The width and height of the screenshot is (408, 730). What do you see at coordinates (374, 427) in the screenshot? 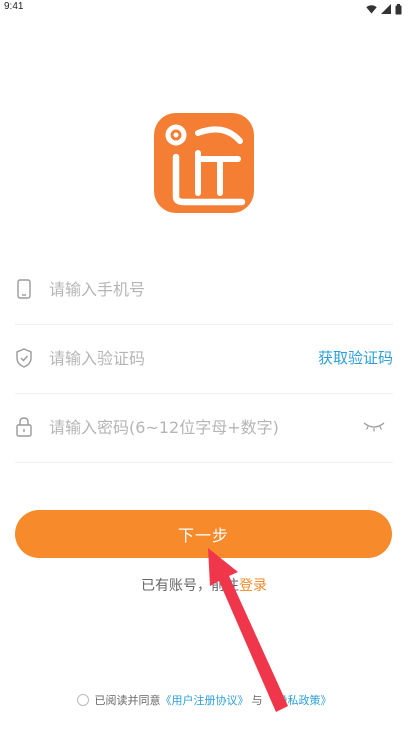
I see `eye-closed-icon` at bounding box center [374, 427].